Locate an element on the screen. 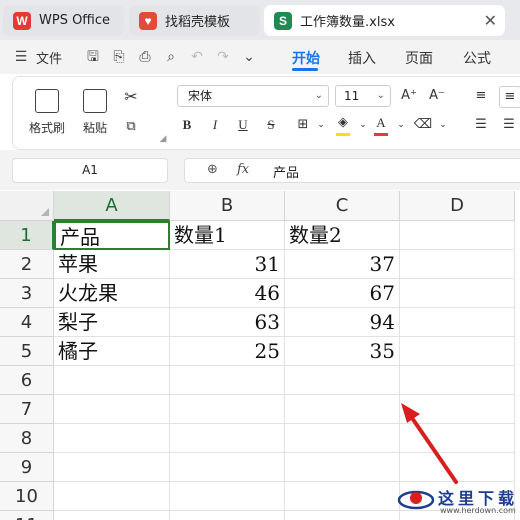  watermark-url: www.herdown.com is located at coordinates (478, 510).